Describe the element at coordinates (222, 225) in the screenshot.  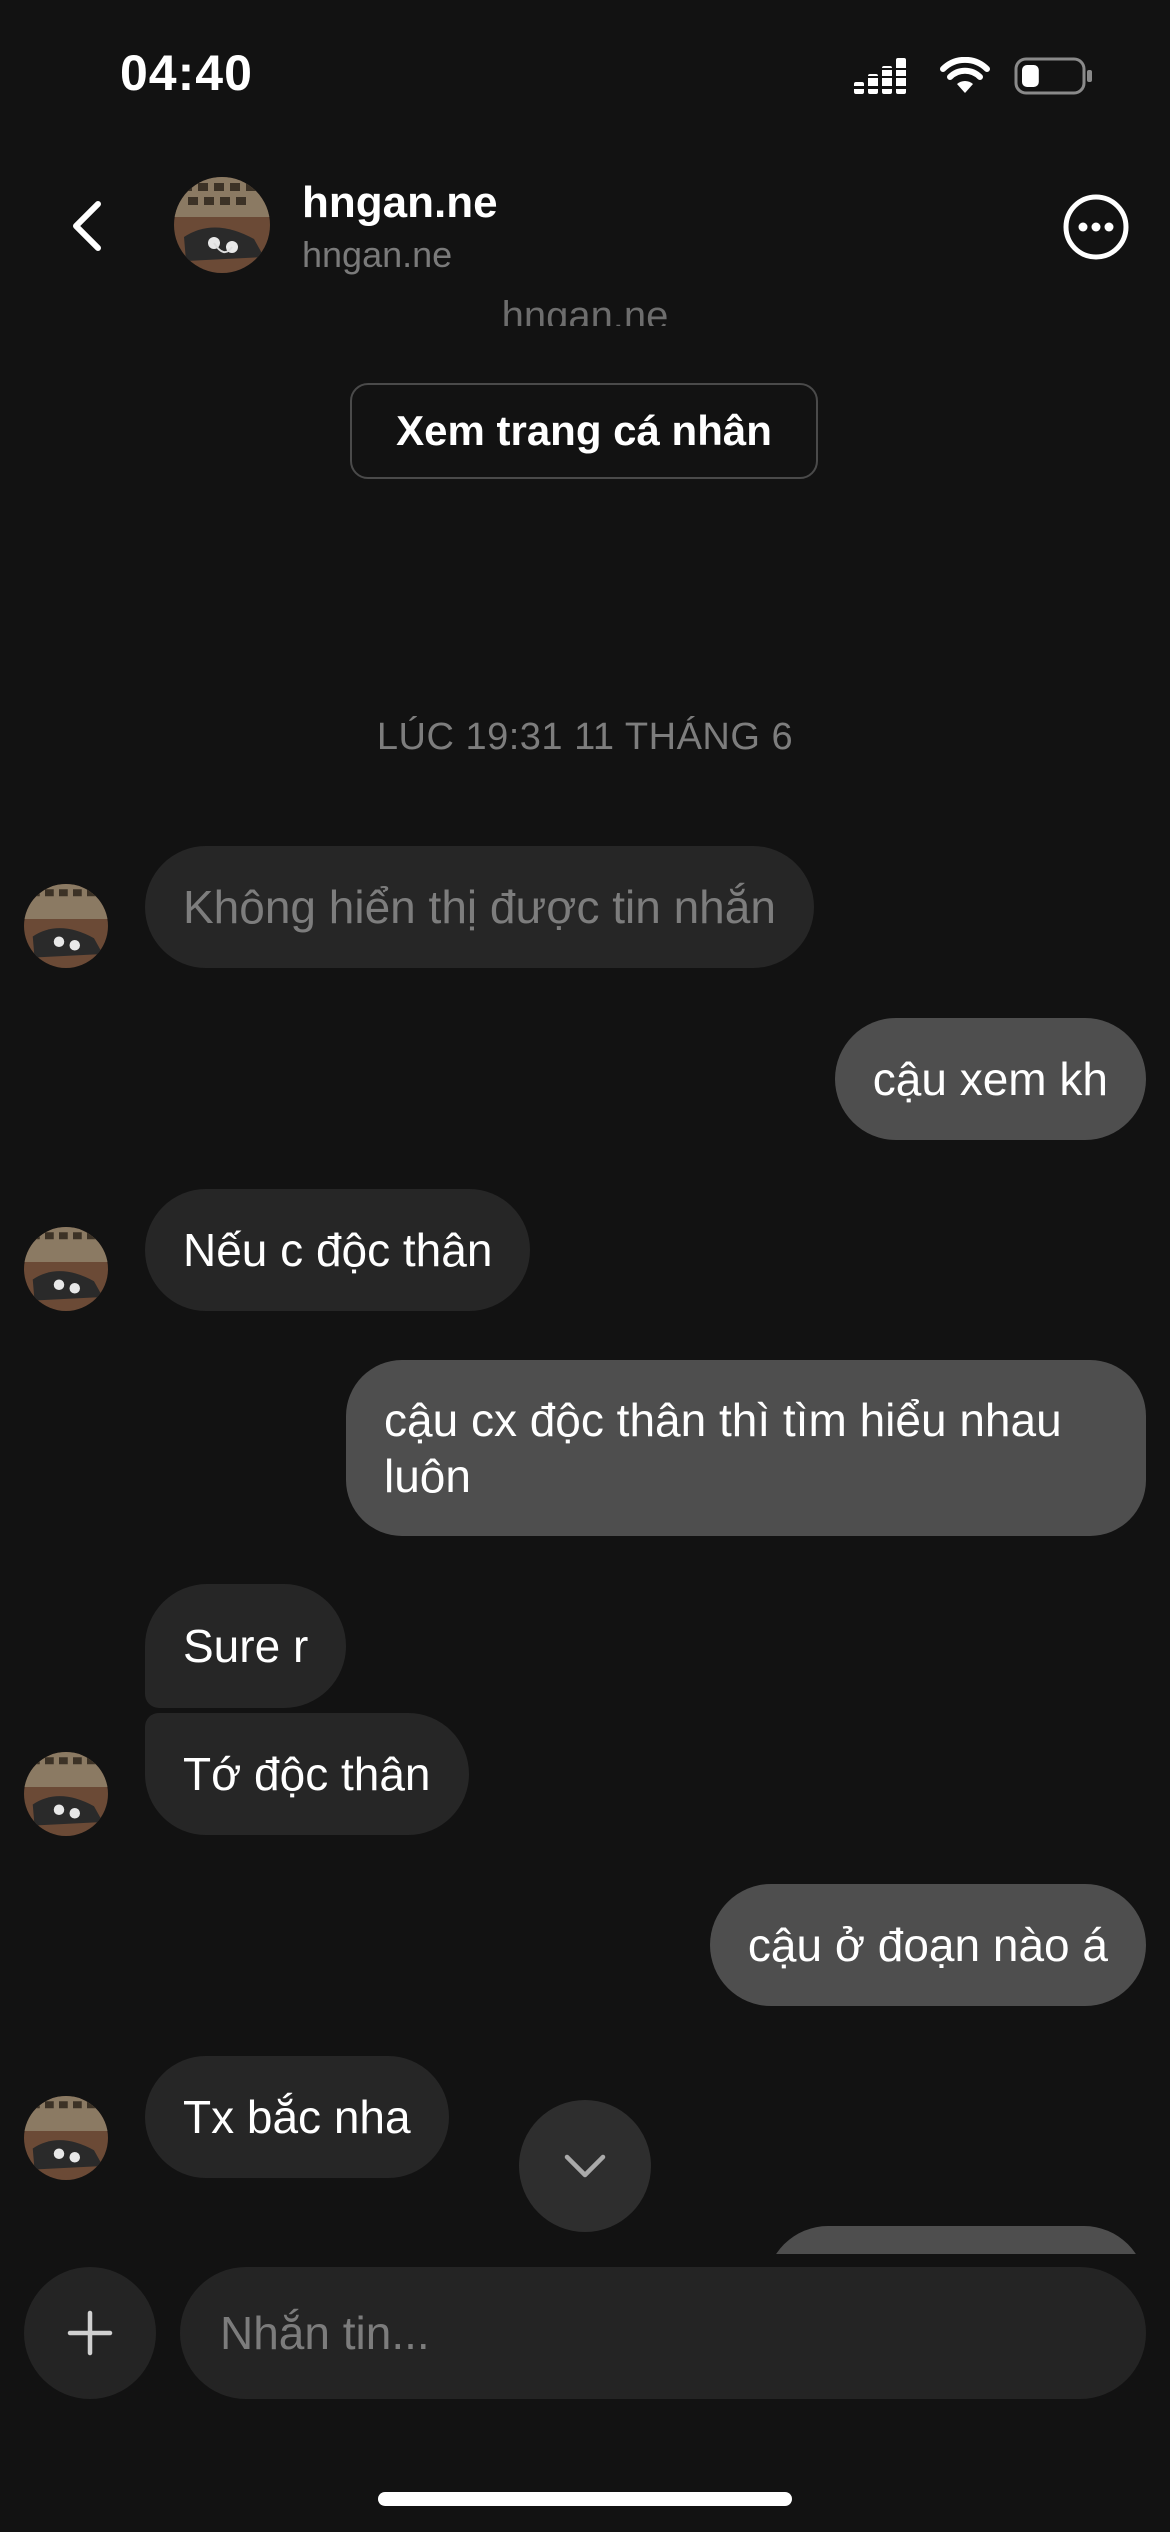
I see `header-avatar` at that location.